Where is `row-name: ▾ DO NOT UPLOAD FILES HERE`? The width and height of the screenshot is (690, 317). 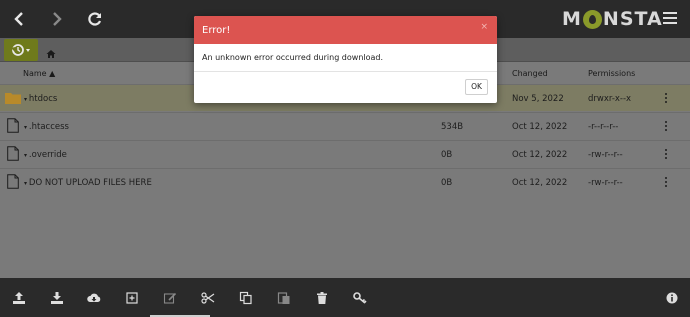 row-name: ▾ DO NOT UPLOAD FILES HERE is located at coordinates (88, 183).